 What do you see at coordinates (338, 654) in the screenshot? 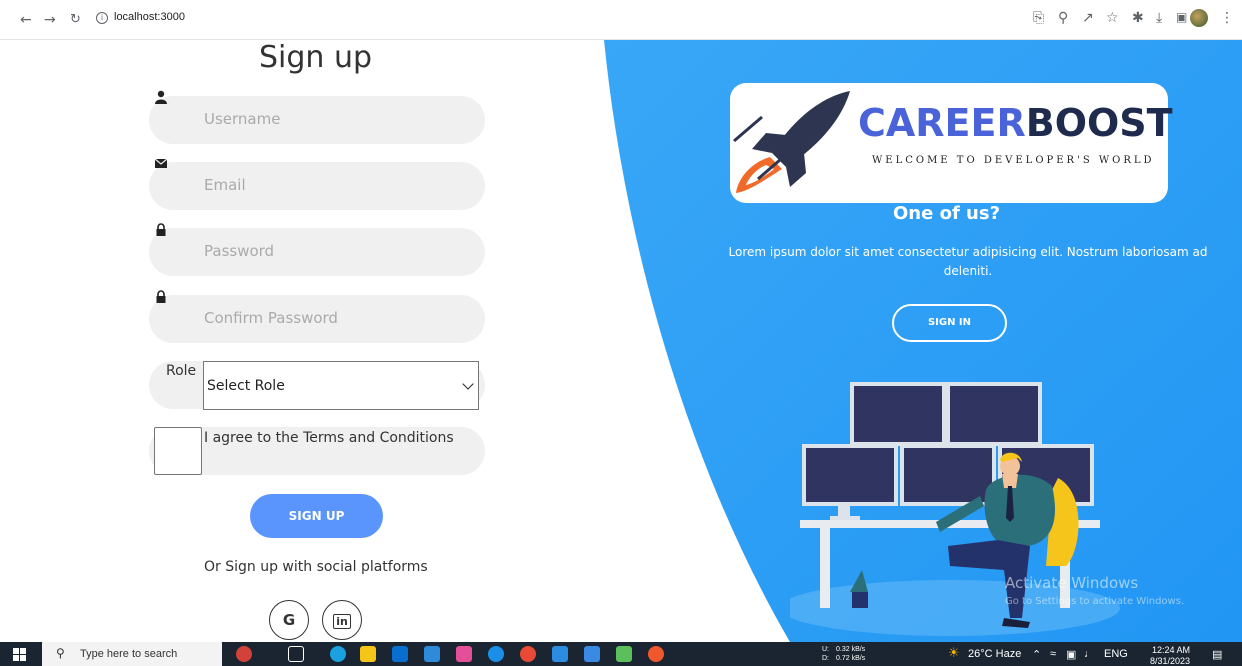
I see `edge-icon` at bounding box center [338, 654].